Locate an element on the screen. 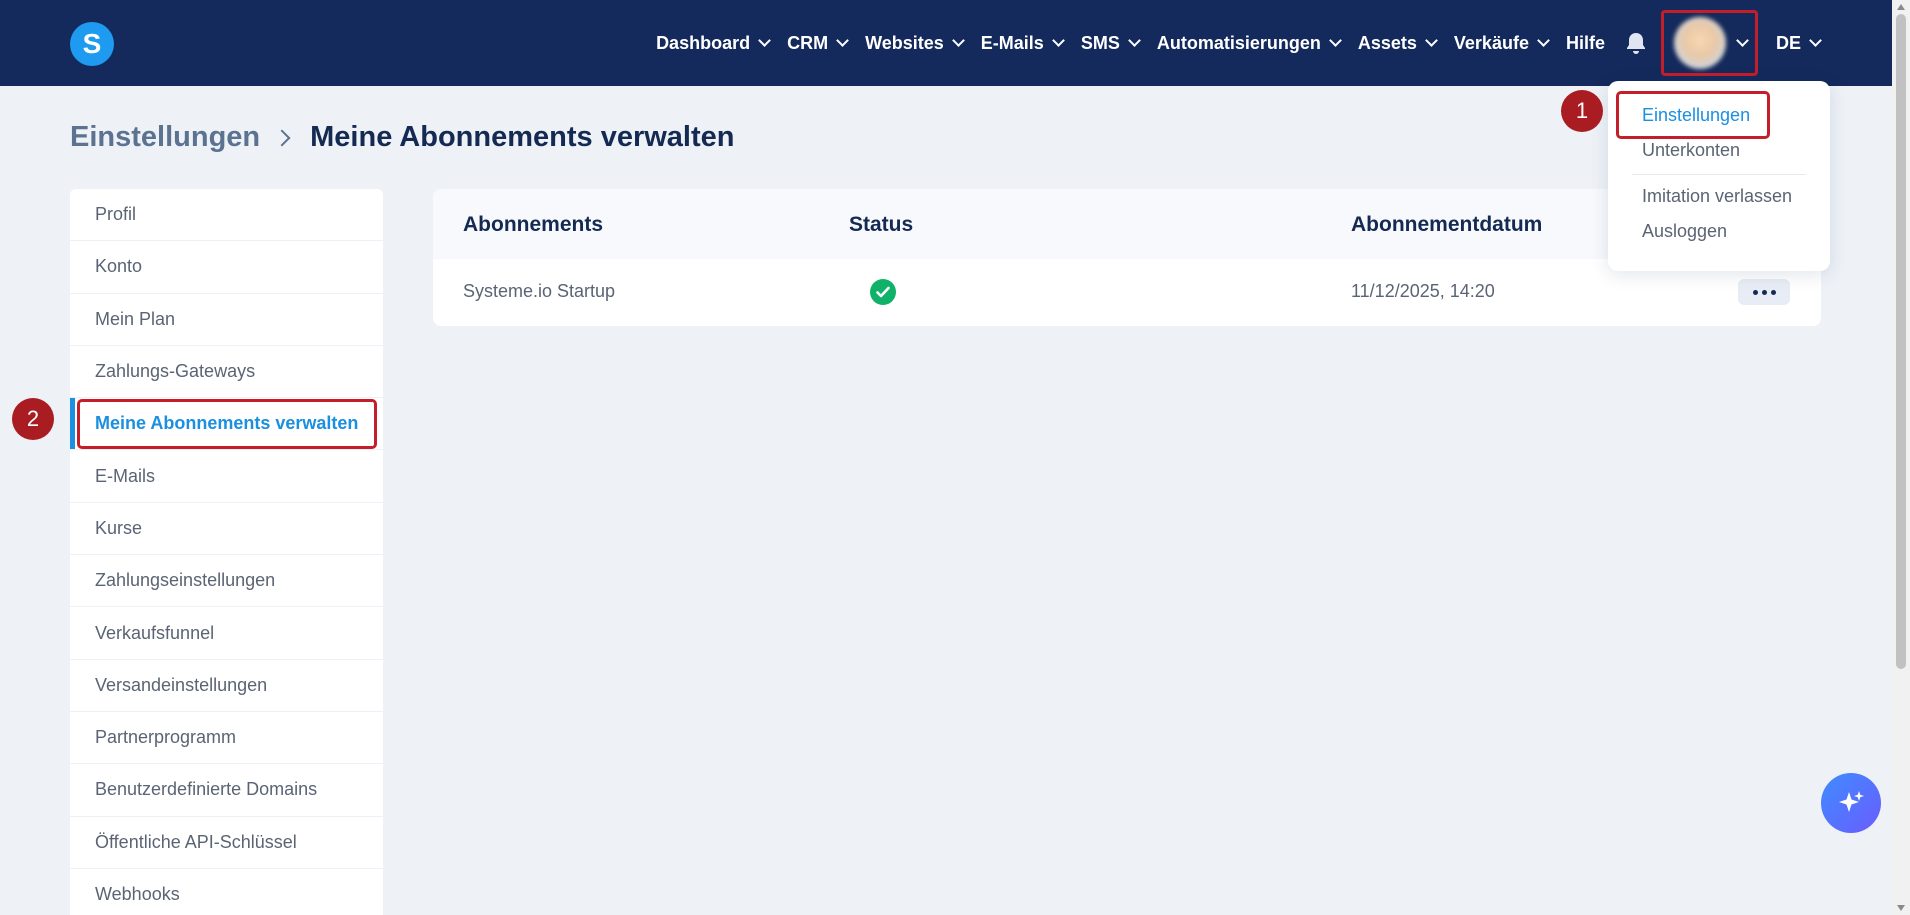 This screenshot has height=915, width=1910. nav-websites: Websites is located at coordinates (915, 43).